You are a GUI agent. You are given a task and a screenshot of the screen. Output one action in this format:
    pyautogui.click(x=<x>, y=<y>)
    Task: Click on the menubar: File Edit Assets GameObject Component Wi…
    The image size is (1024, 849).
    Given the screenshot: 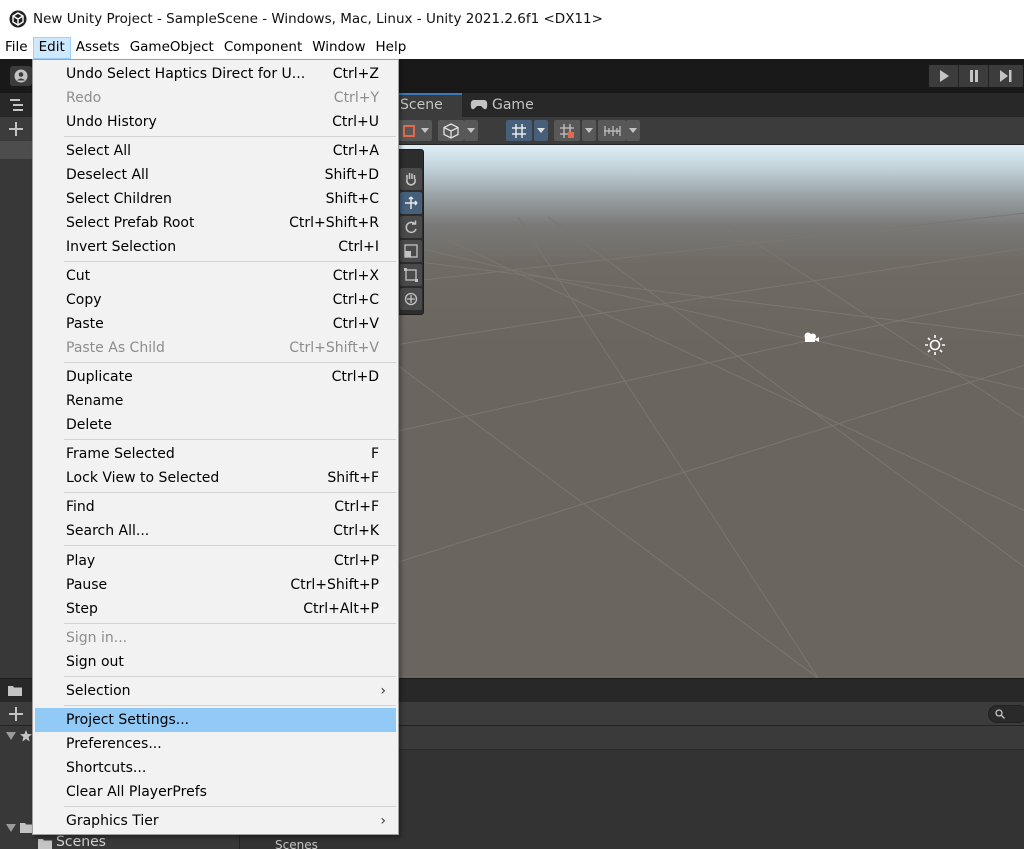 What is the action you would take?
    pyautogui.click(x=512, y=48)
    